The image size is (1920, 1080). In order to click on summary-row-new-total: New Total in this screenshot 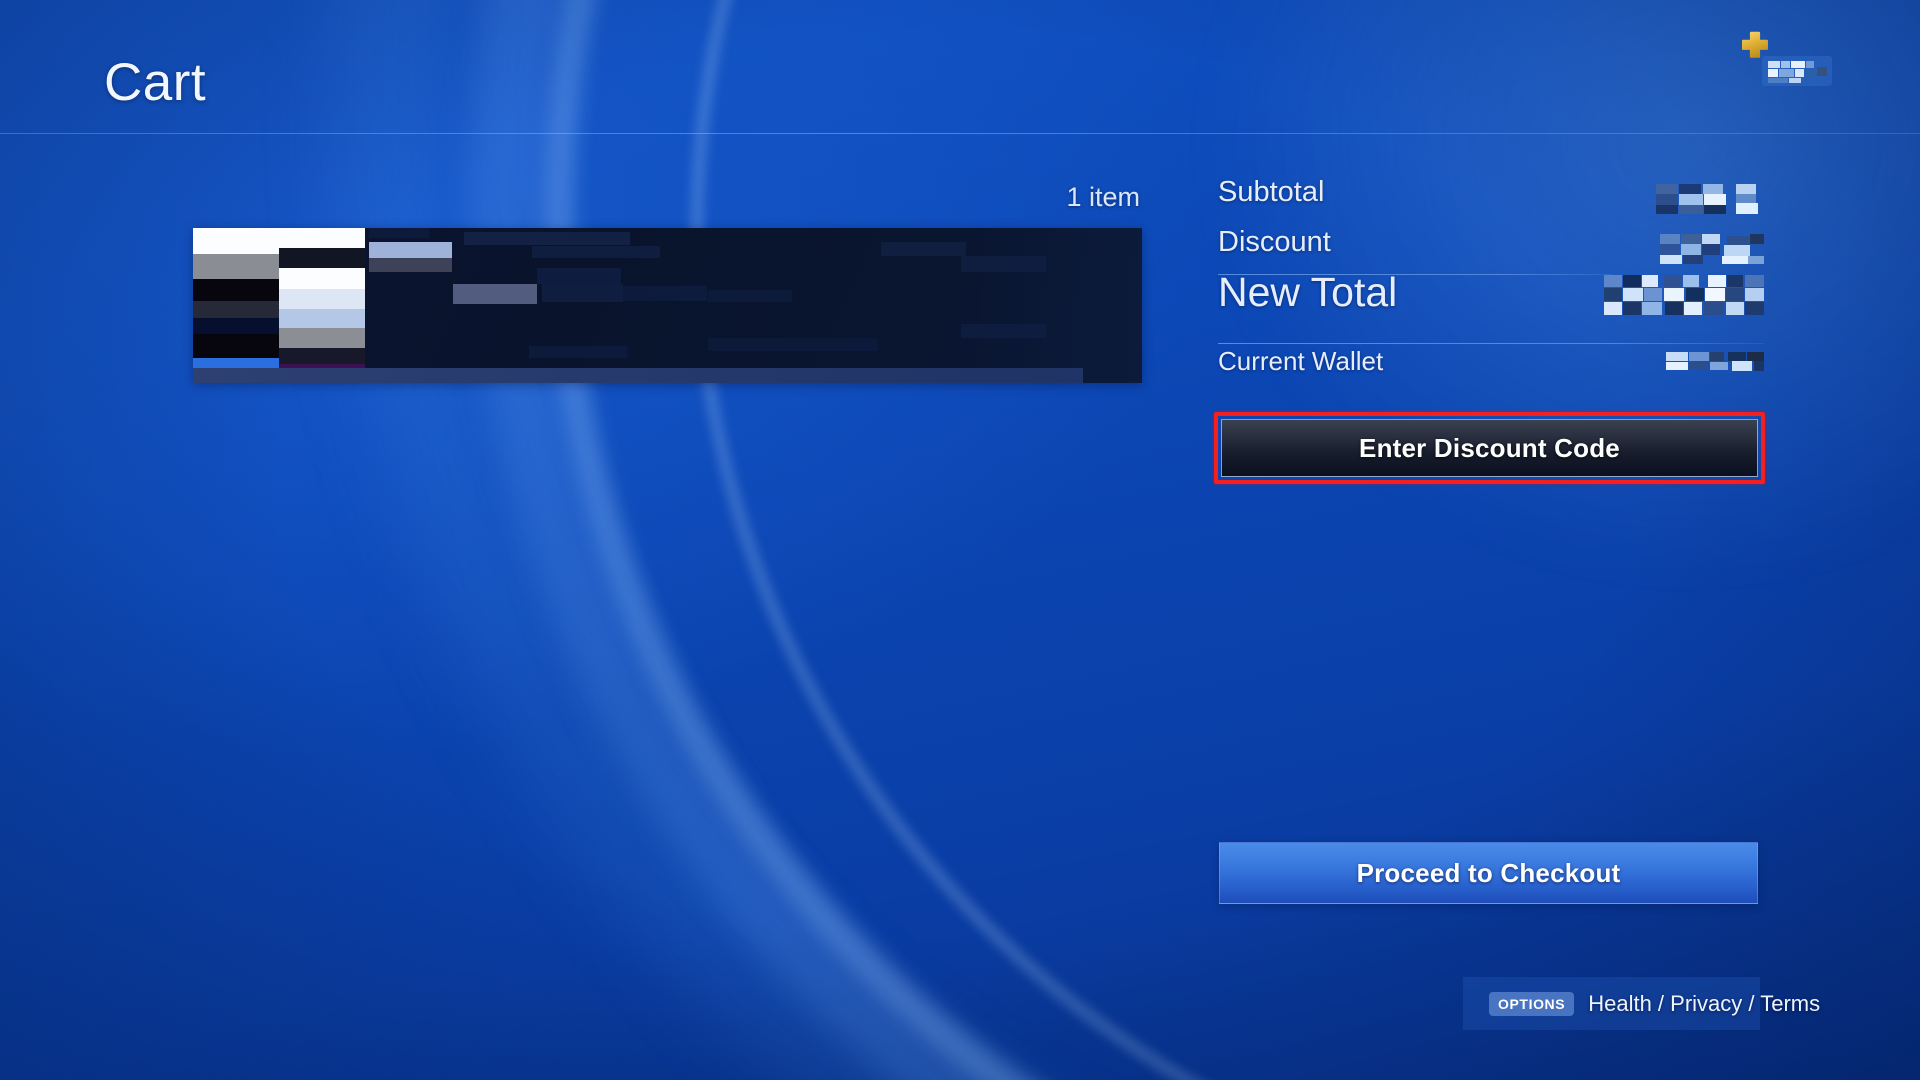, I will do `click(1491, 305)`.